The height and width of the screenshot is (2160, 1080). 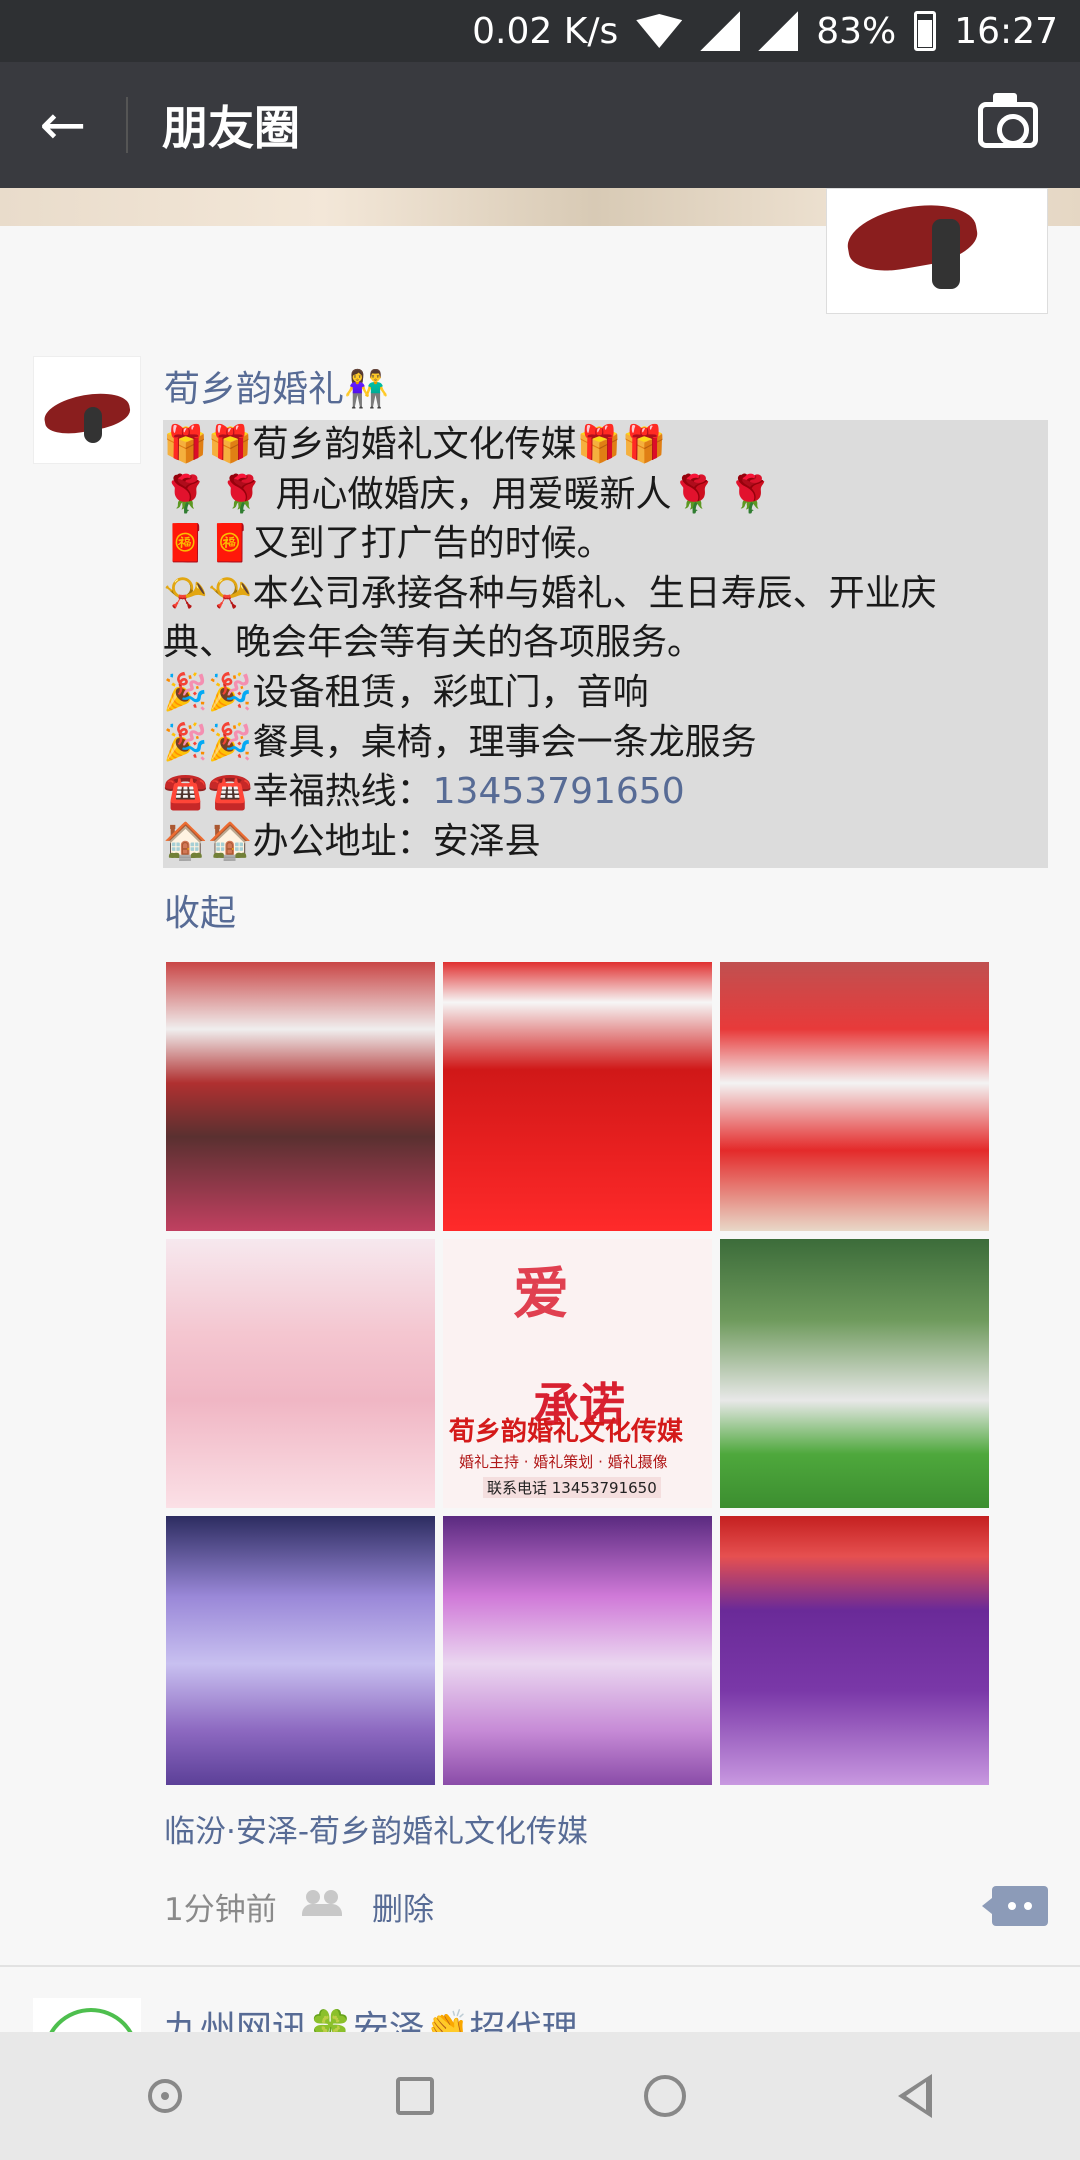 I want to click on back-button, so click(x=915, y=2096).